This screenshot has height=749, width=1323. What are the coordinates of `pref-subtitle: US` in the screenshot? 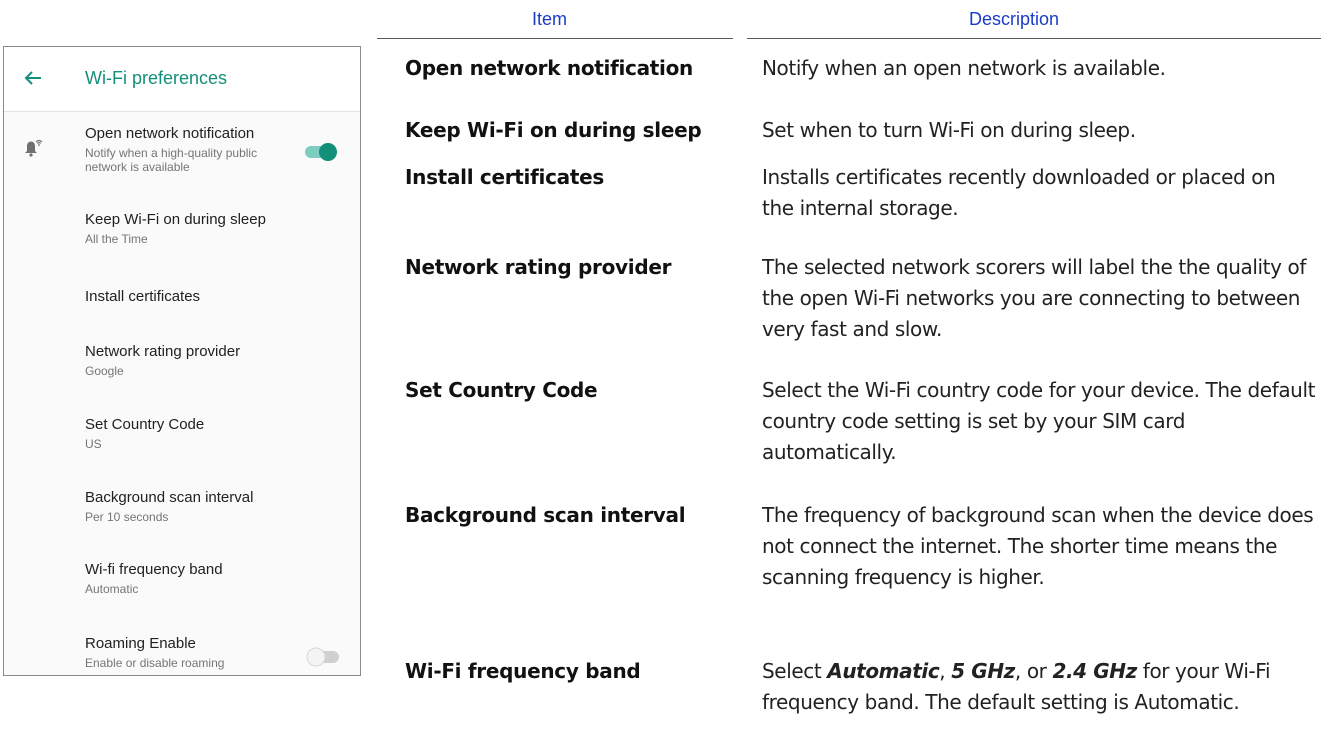 It's located at (93, 444).